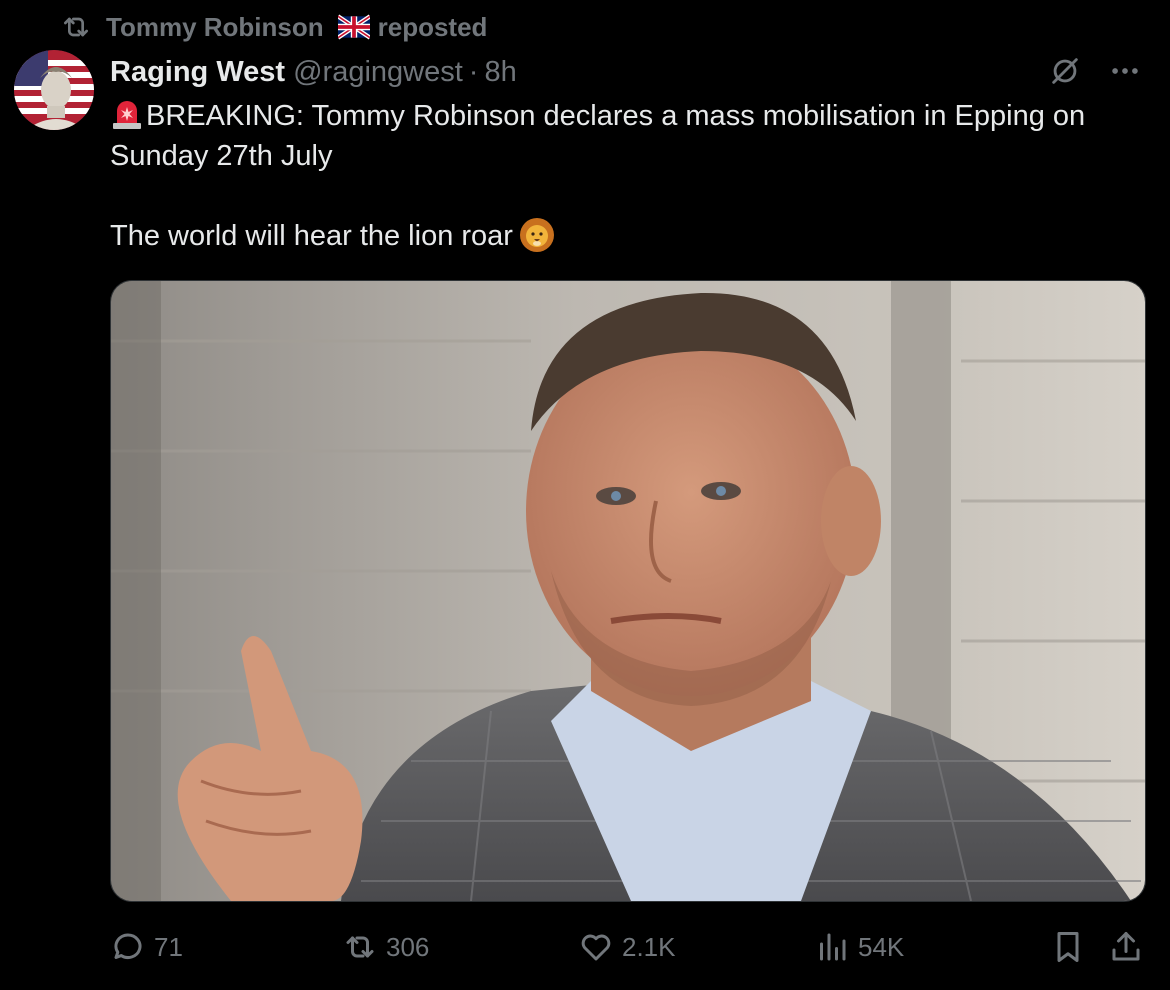 This screenshot has height=990, width=1170. Describe the element at coordinates (881, 946) in the screenshot. I see `views-count: 54K` at that location.